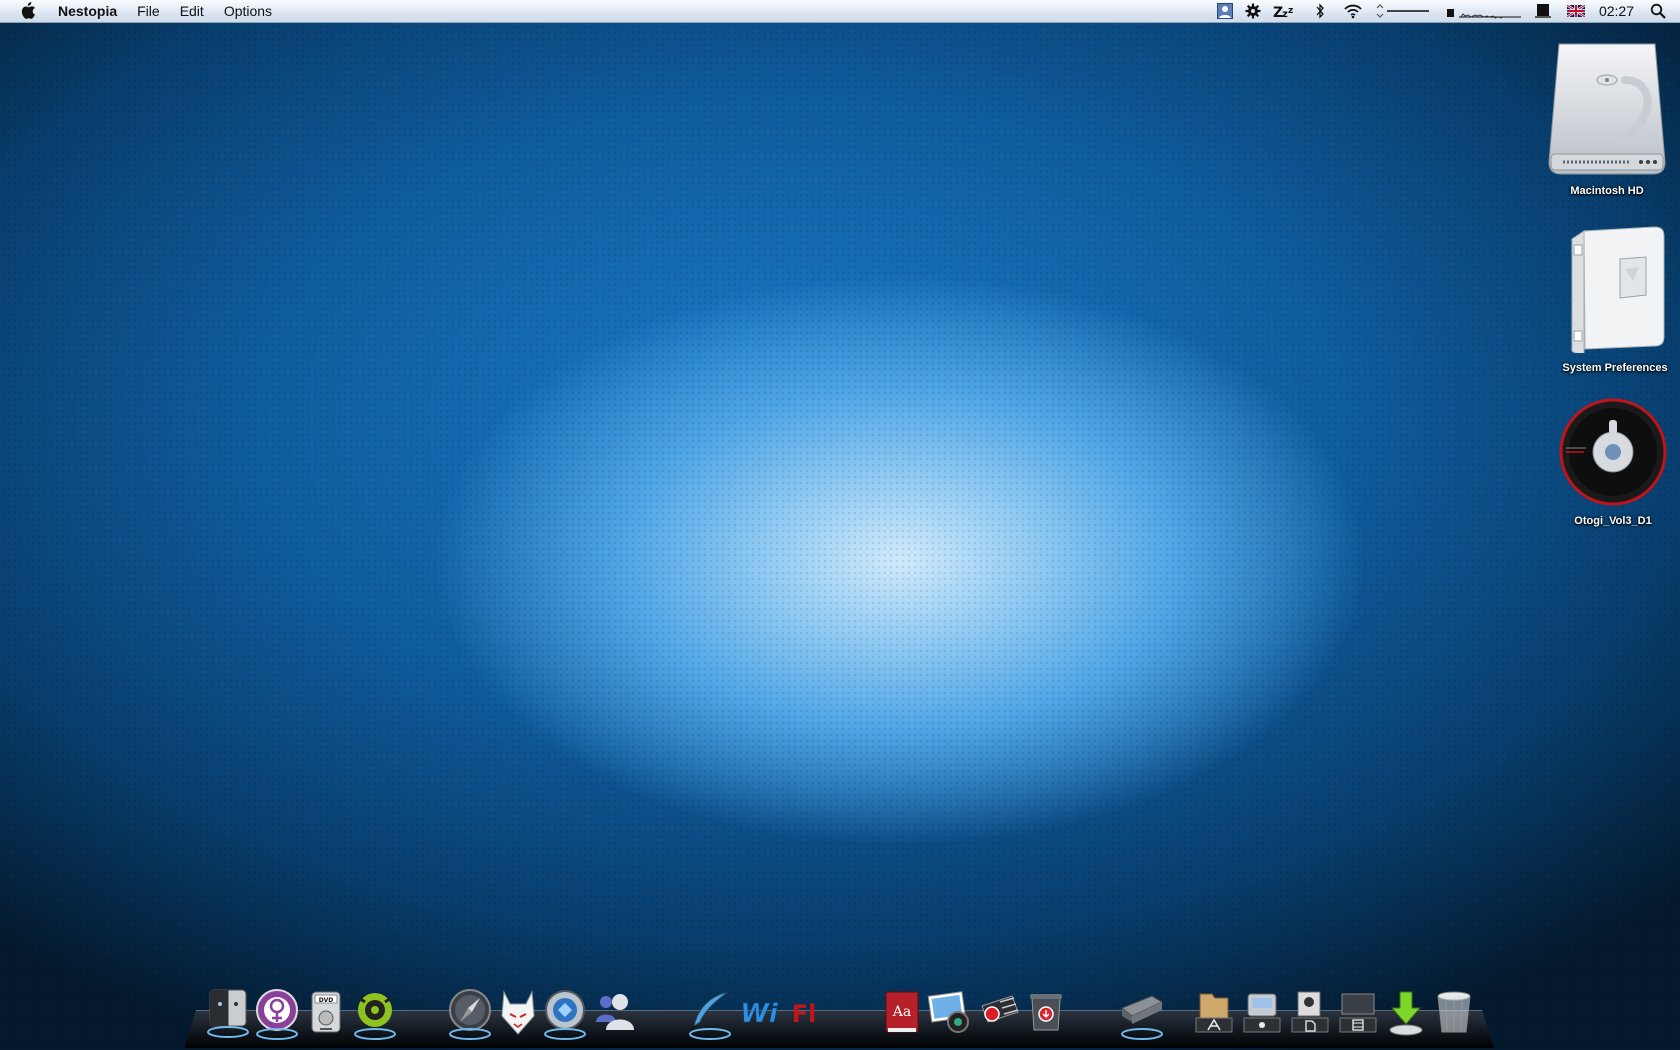 This screenshot has height=1050, width=1680. I want to click on disk-utility-icon, so click(375, 1014).